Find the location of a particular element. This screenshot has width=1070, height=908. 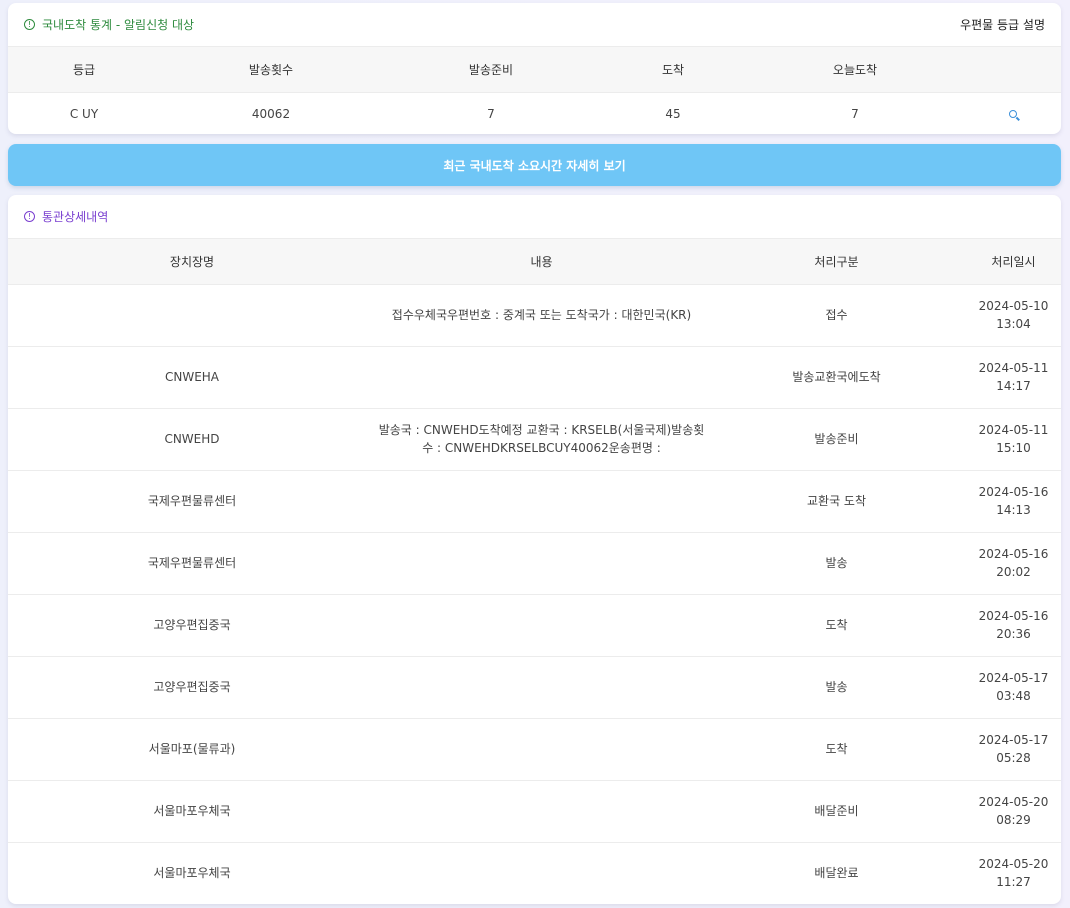

col-arrived: 도착 is located at coordinates (673, 70).